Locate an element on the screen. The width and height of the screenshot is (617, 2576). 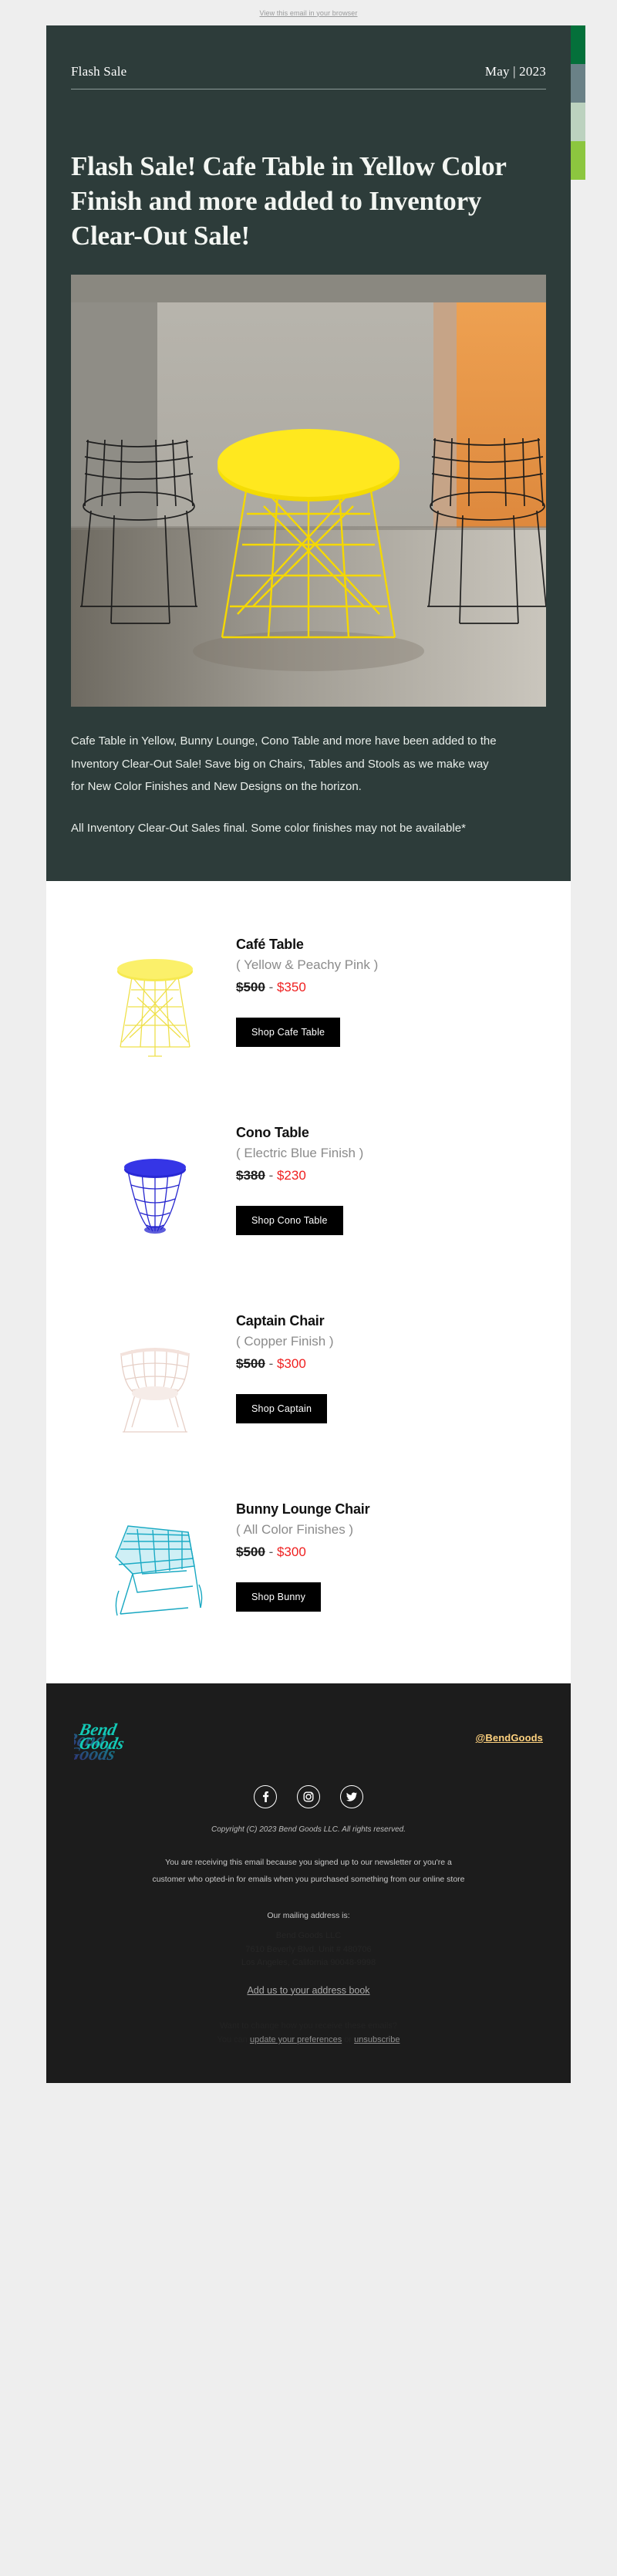
address-line-3: Los Angeles, California 90048-9998 is located at coordinates (308, 1962).